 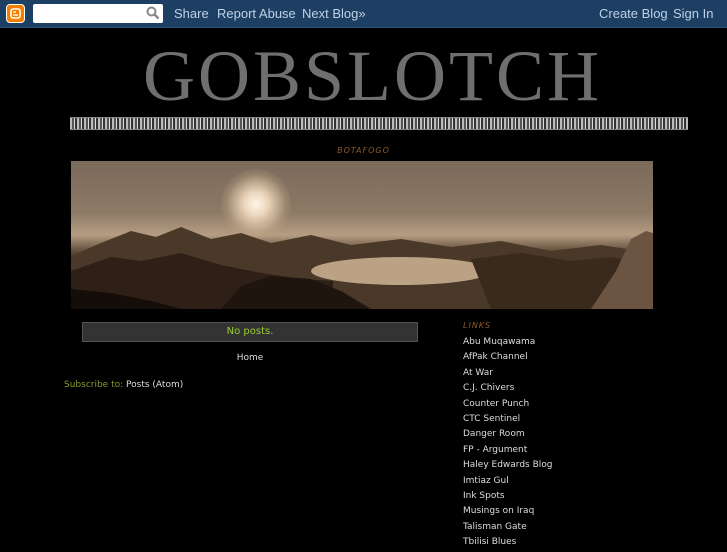 I want to click on sidebar-link: Imtiaz Gul, so click(x=507, y=483).